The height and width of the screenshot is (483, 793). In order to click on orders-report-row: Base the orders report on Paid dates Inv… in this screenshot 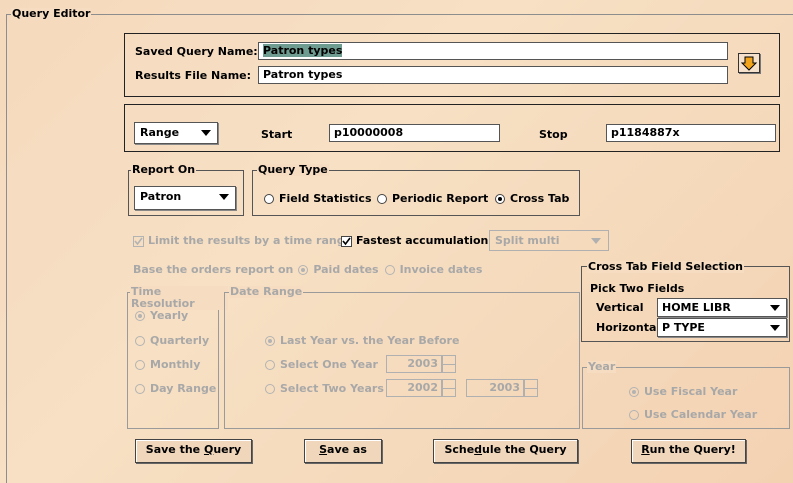, I will do `click(308, 269)`.